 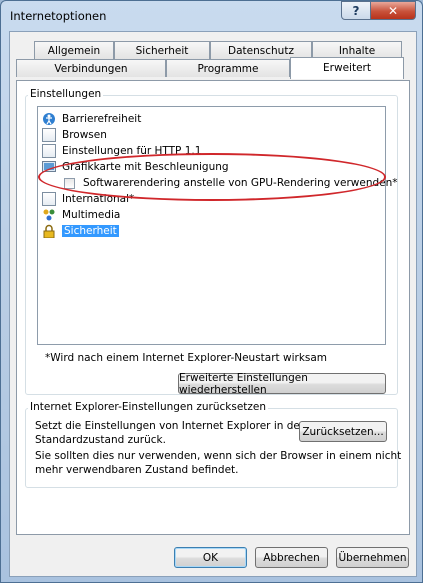 What do you see at coordinates (347, 68) in the screenshot?
I see `tab-erweitert: Erweitert` at bounding box center [347, 68].